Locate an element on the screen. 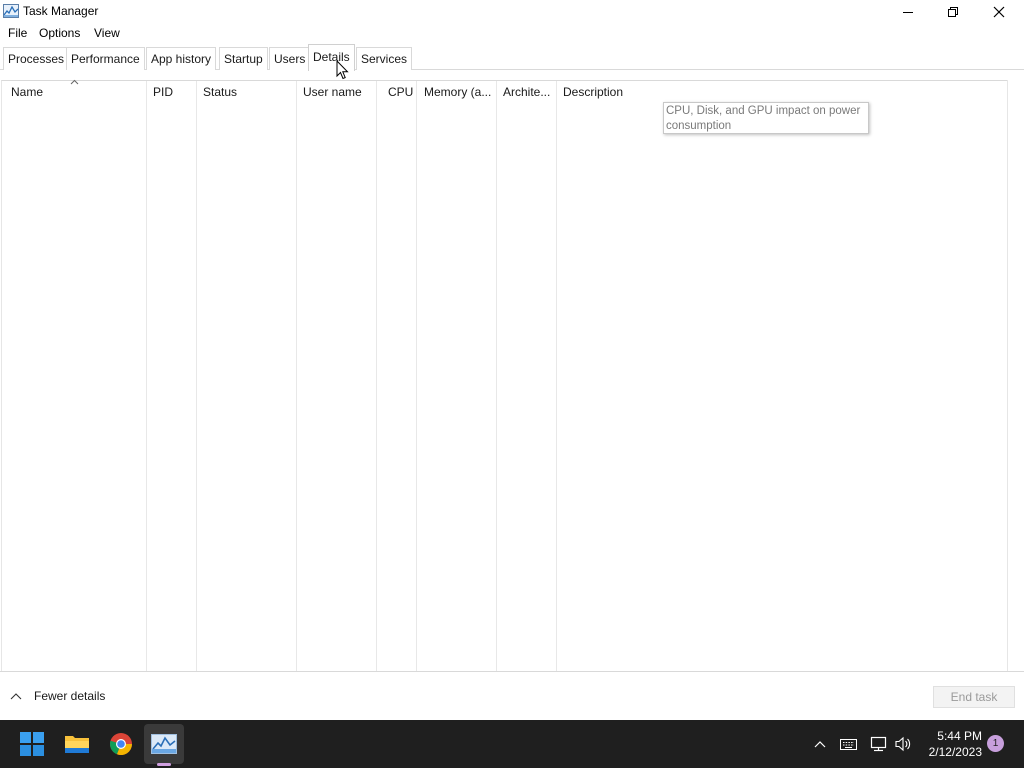 This screenshot has height=768, width=1024. vertical-scrollbar is located at coordinates (1015, 375).